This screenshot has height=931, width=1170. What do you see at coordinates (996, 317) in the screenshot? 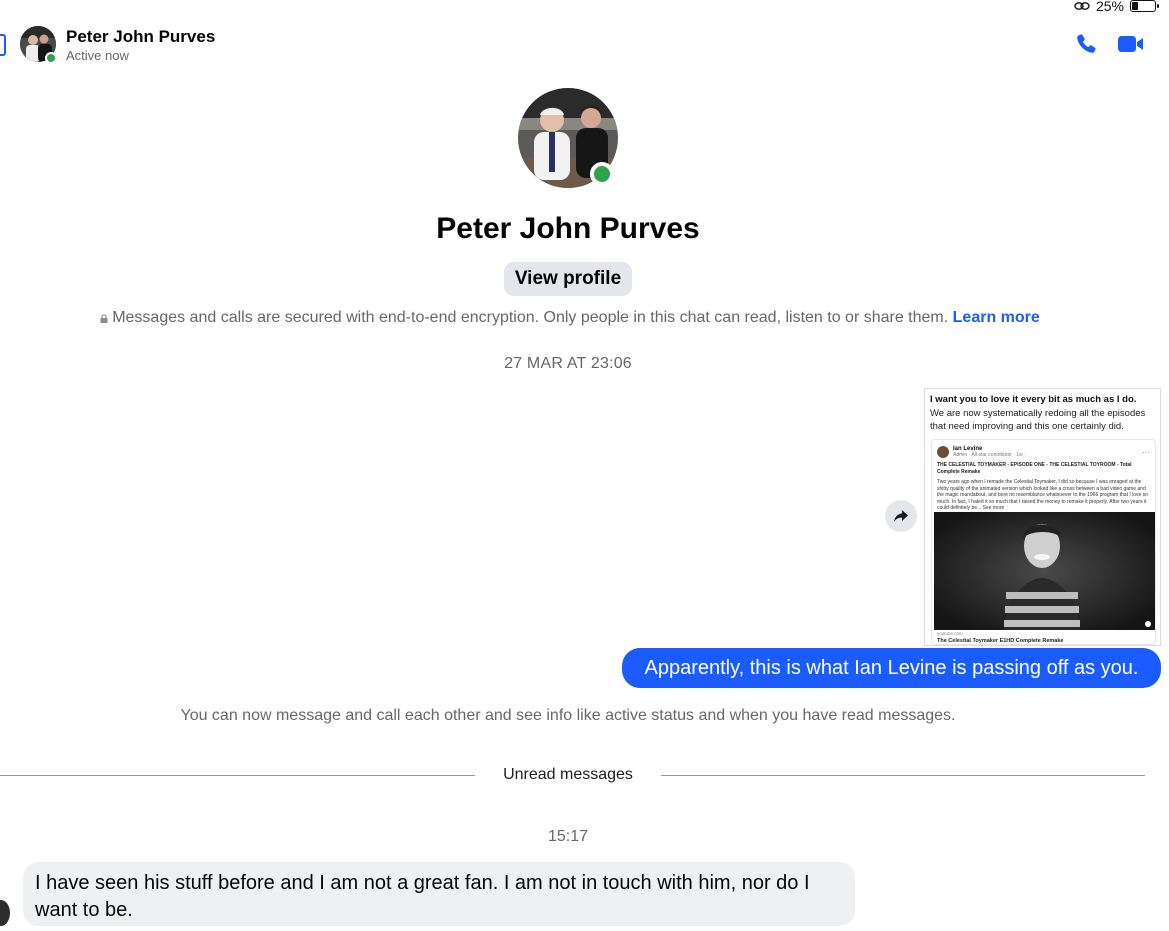
I see `learn-more-link: Learn more` at bounding box center [996, 317].